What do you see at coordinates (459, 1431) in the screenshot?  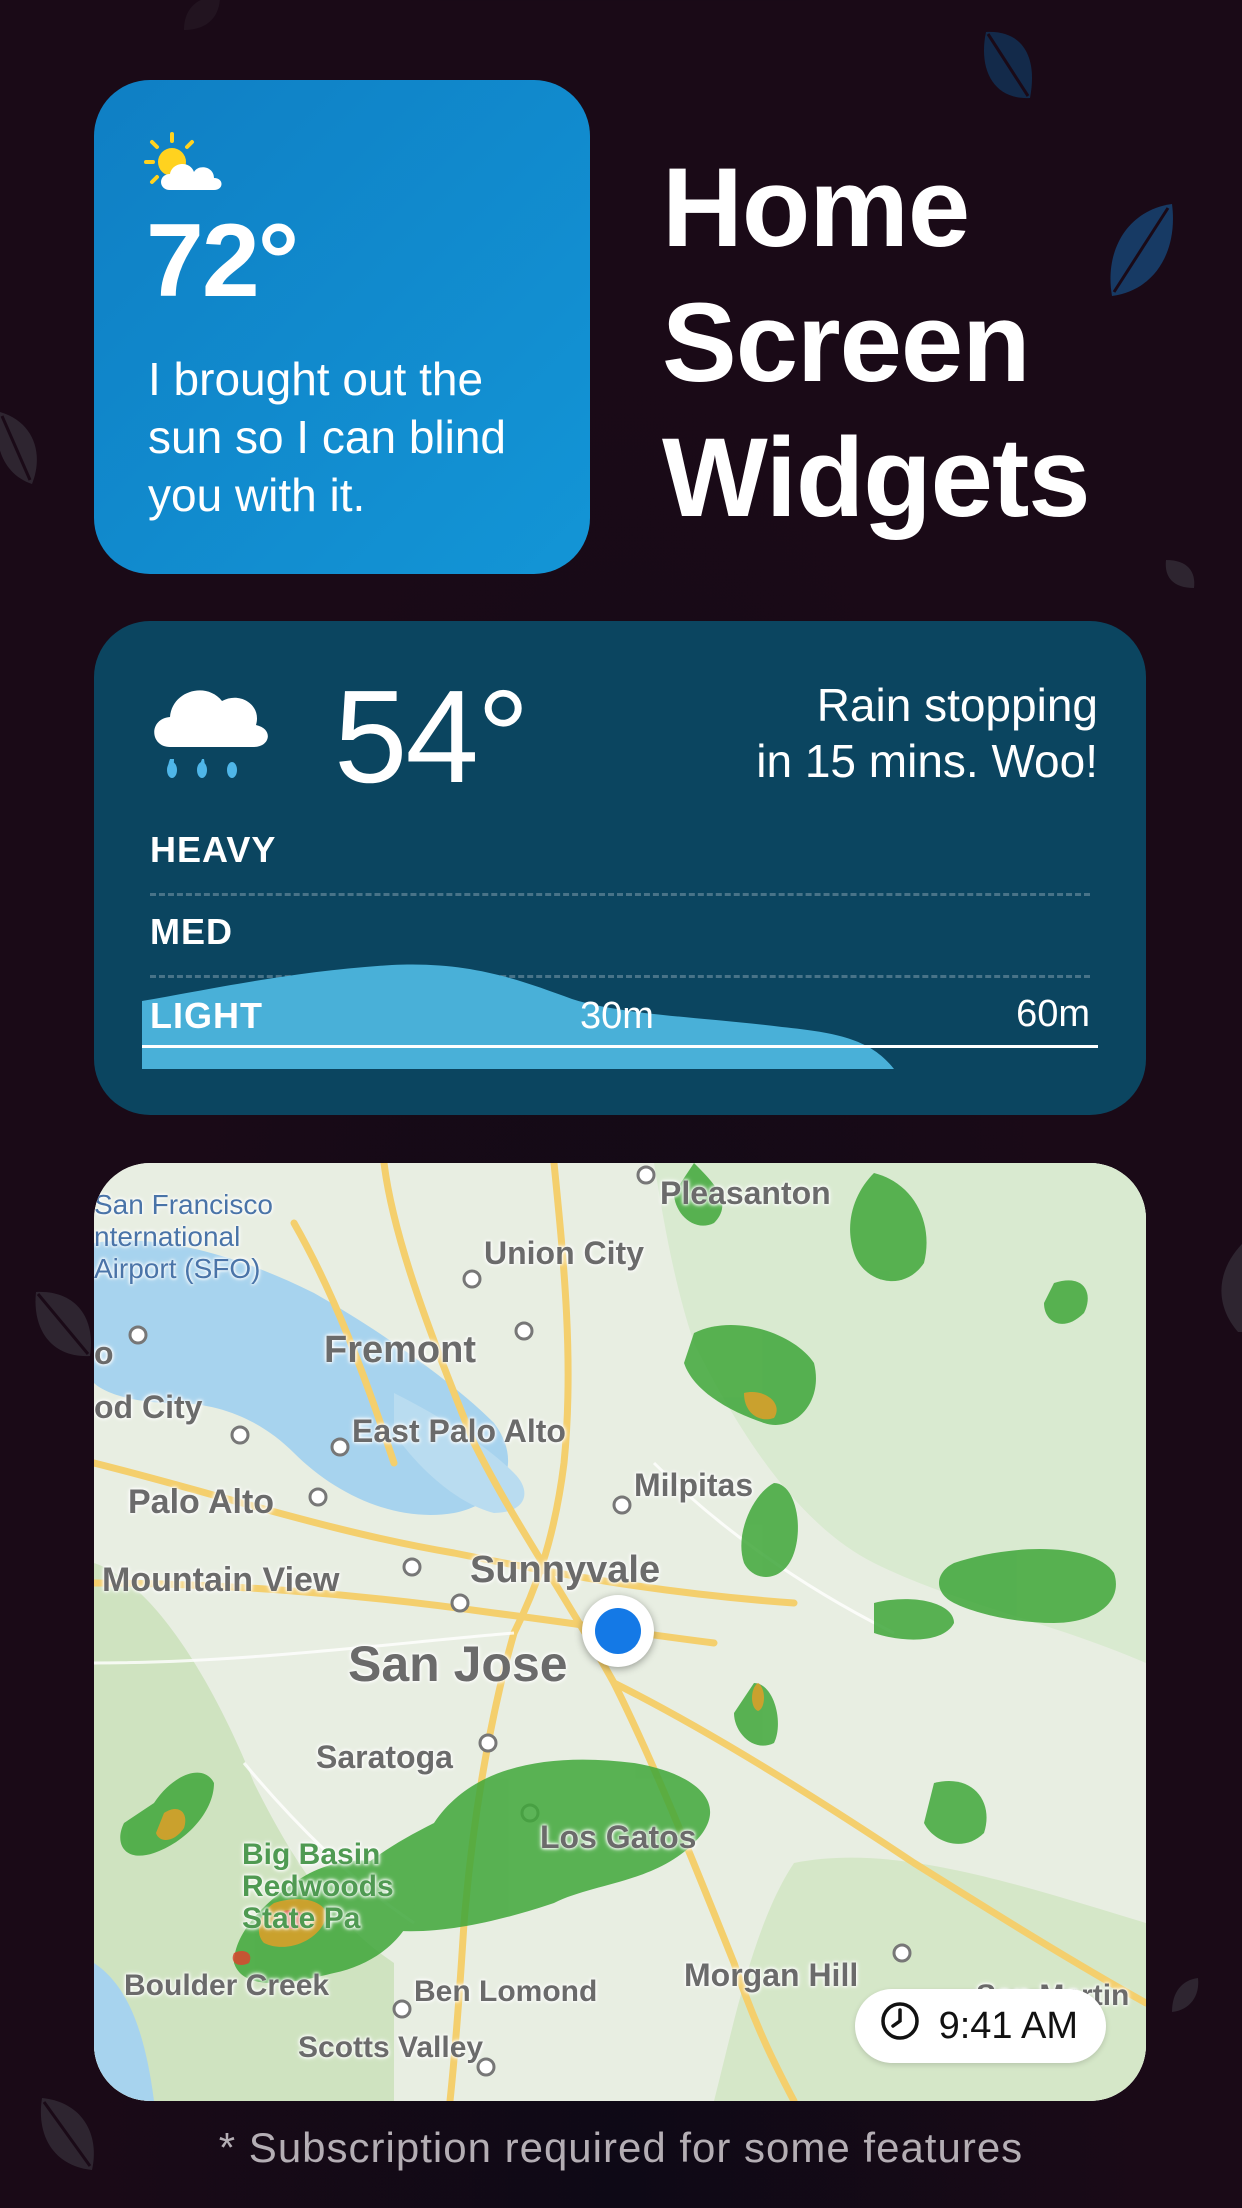 I see `map-label-east-palo-alto: East Palo Alto` at bounding box center [459, 1431].